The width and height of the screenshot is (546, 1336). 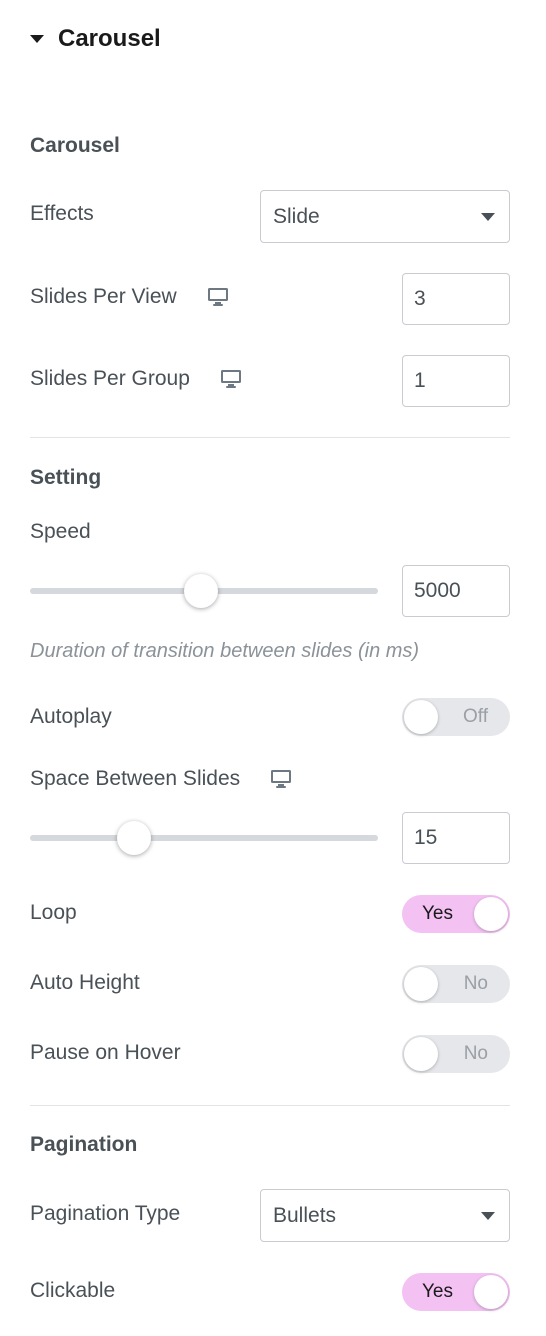 What do you see at coordinates (105, 1213) in the screenshot?
I see `pagination-type-label: Pagination Type` at bounding box center [105, 1213].